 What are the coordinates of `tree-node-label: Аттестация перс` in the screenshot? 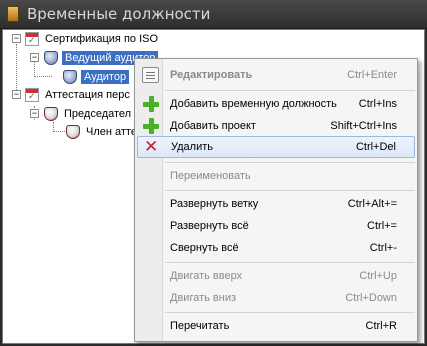 It's located at (87, 94).